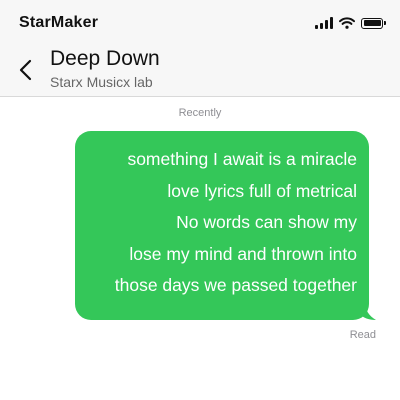 This screenshot has height=400, width=400. What do you see at coordinates (235, 285) in the screenshot?
I see `message-line: those days we passed together` at bounding box center [235, 285].